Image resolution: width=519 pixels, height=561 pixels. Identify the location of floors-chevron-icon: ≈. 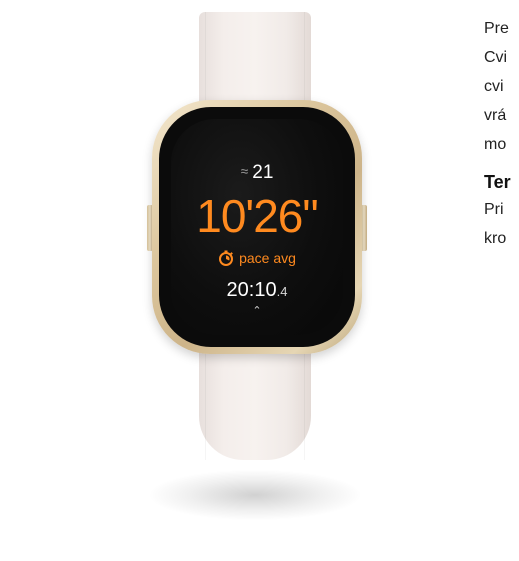
(244, 171).